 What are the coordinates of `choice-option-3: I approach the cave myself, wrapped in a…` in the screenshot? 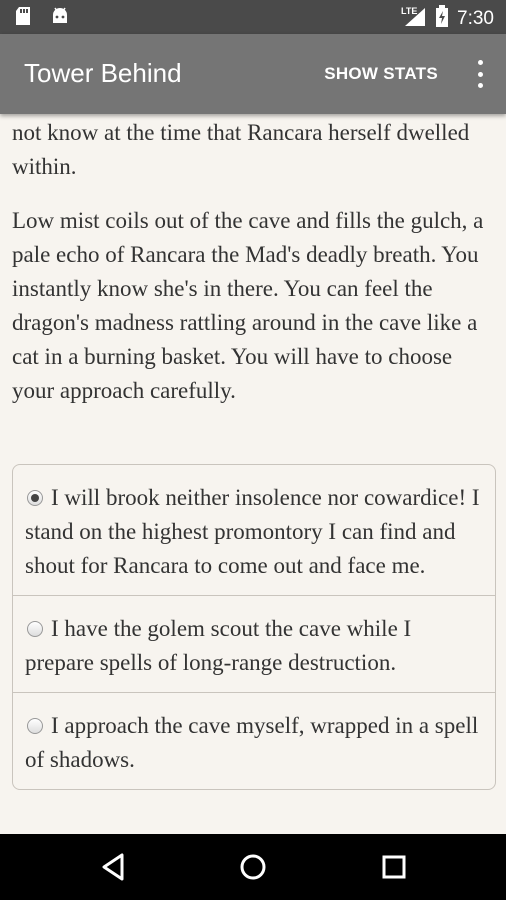 It's located at (254, 740).